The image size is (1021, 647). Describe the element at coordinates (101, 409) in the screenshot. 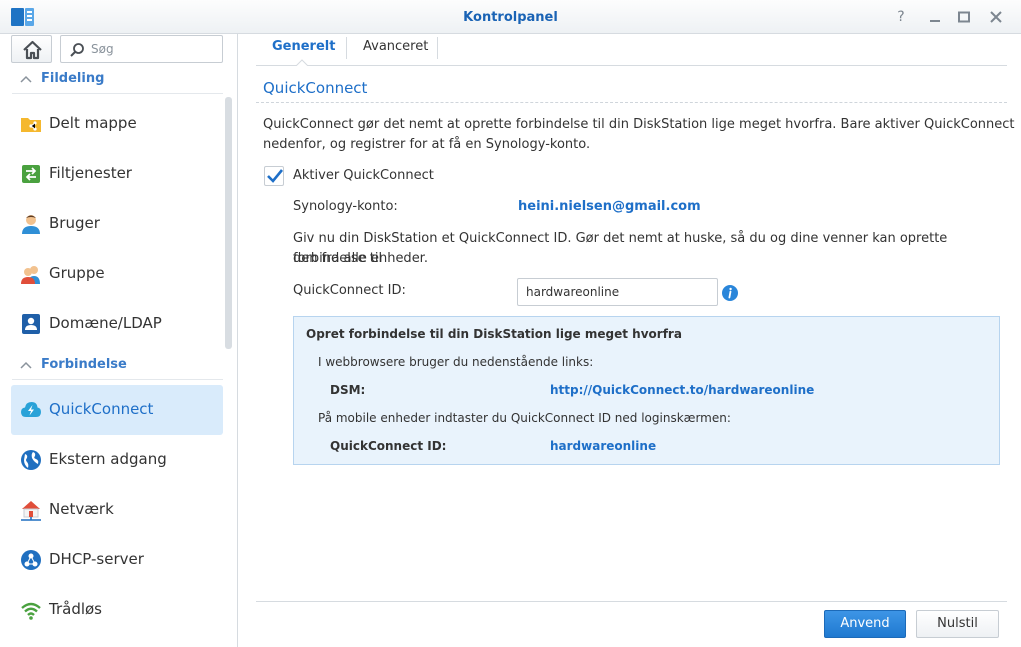

I see `sidebar-item-label: QuickConnect` at that location.